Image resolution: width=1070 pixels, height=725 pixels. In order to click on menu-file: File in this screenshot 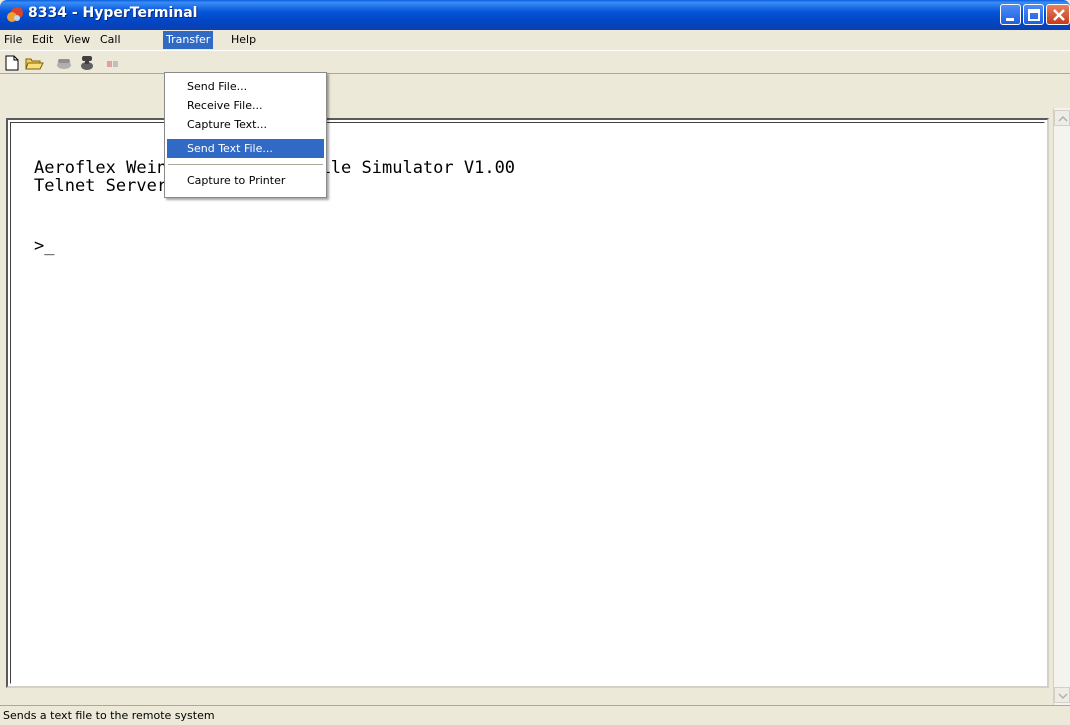, I will do `click(13, 40)`.